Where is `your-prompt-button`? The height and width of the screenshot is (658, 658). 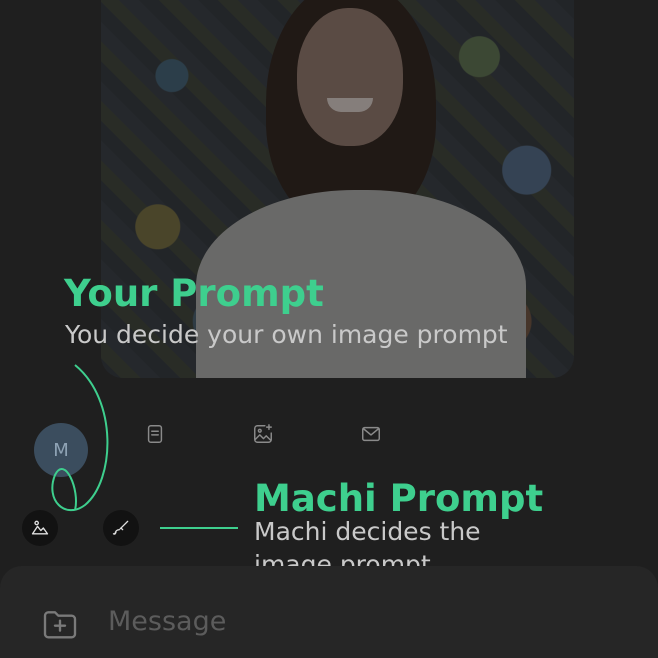 your-prompt-button is located at coordinates (40, 528).